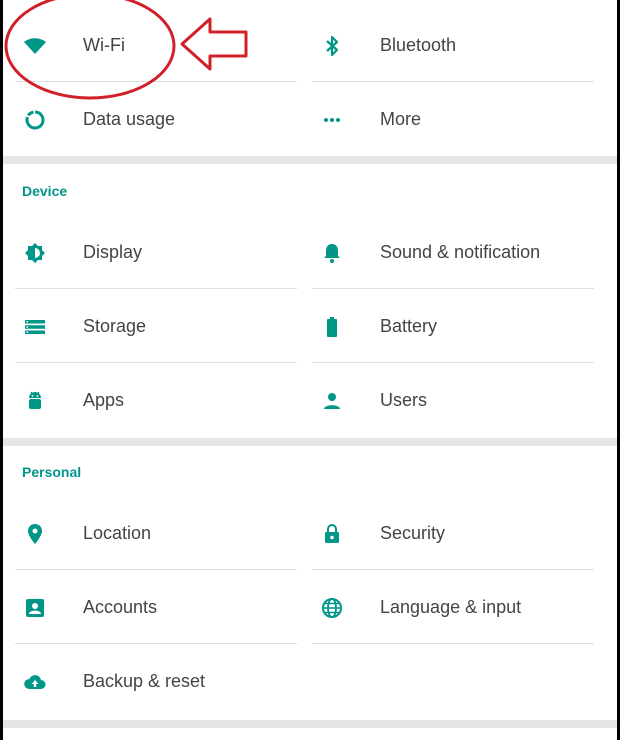 The width and height of the screenshot is (620, 740). What do you see at coordinates (144, 681) in the screenshot?
I see `settings-item-label: Backup & reset` at bounding box center [144, 681].